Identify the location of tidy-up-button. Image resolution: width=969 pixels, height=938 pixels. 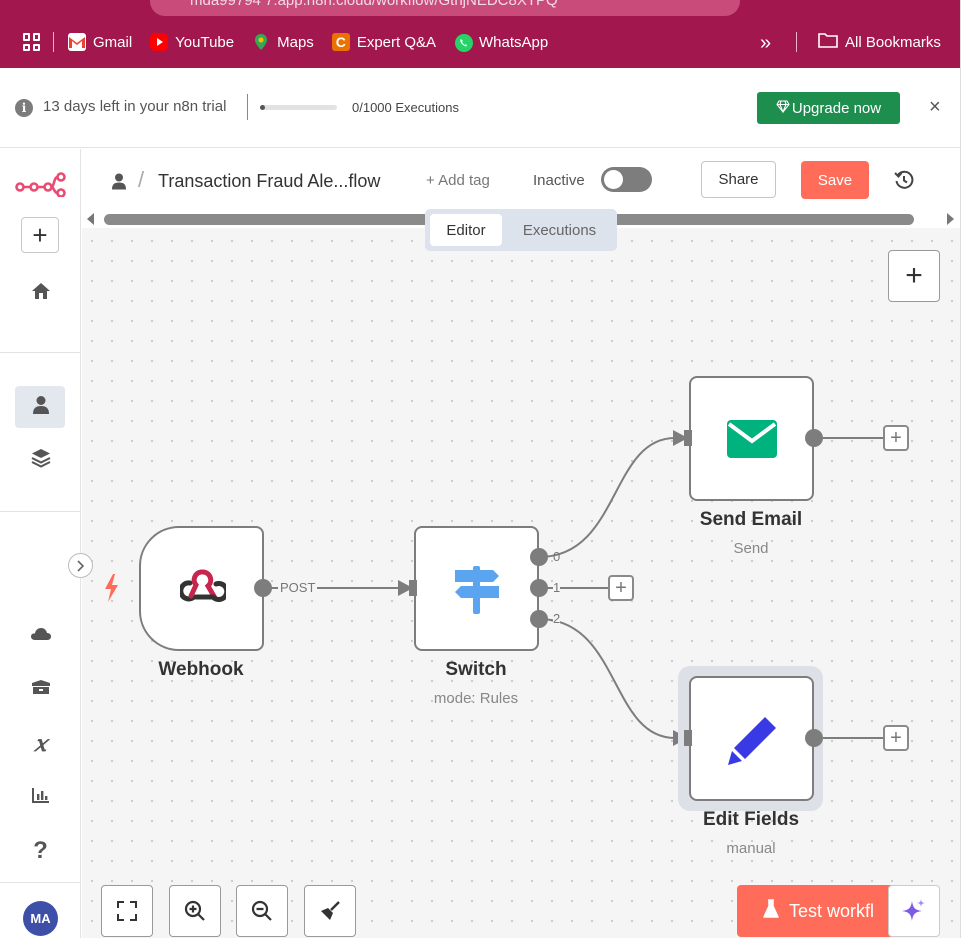
(330, 911).